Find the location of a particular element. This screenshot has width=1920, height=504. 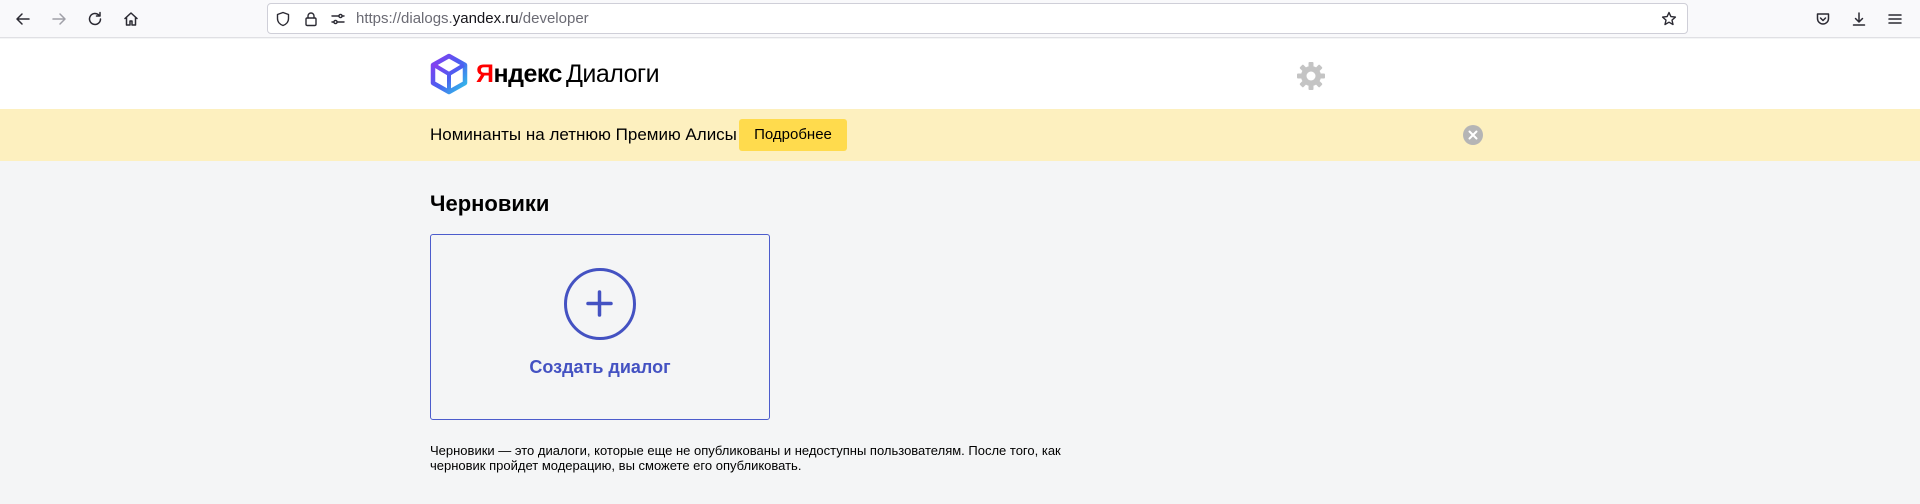

pocket-icon is located at coordinates (1823, 19).